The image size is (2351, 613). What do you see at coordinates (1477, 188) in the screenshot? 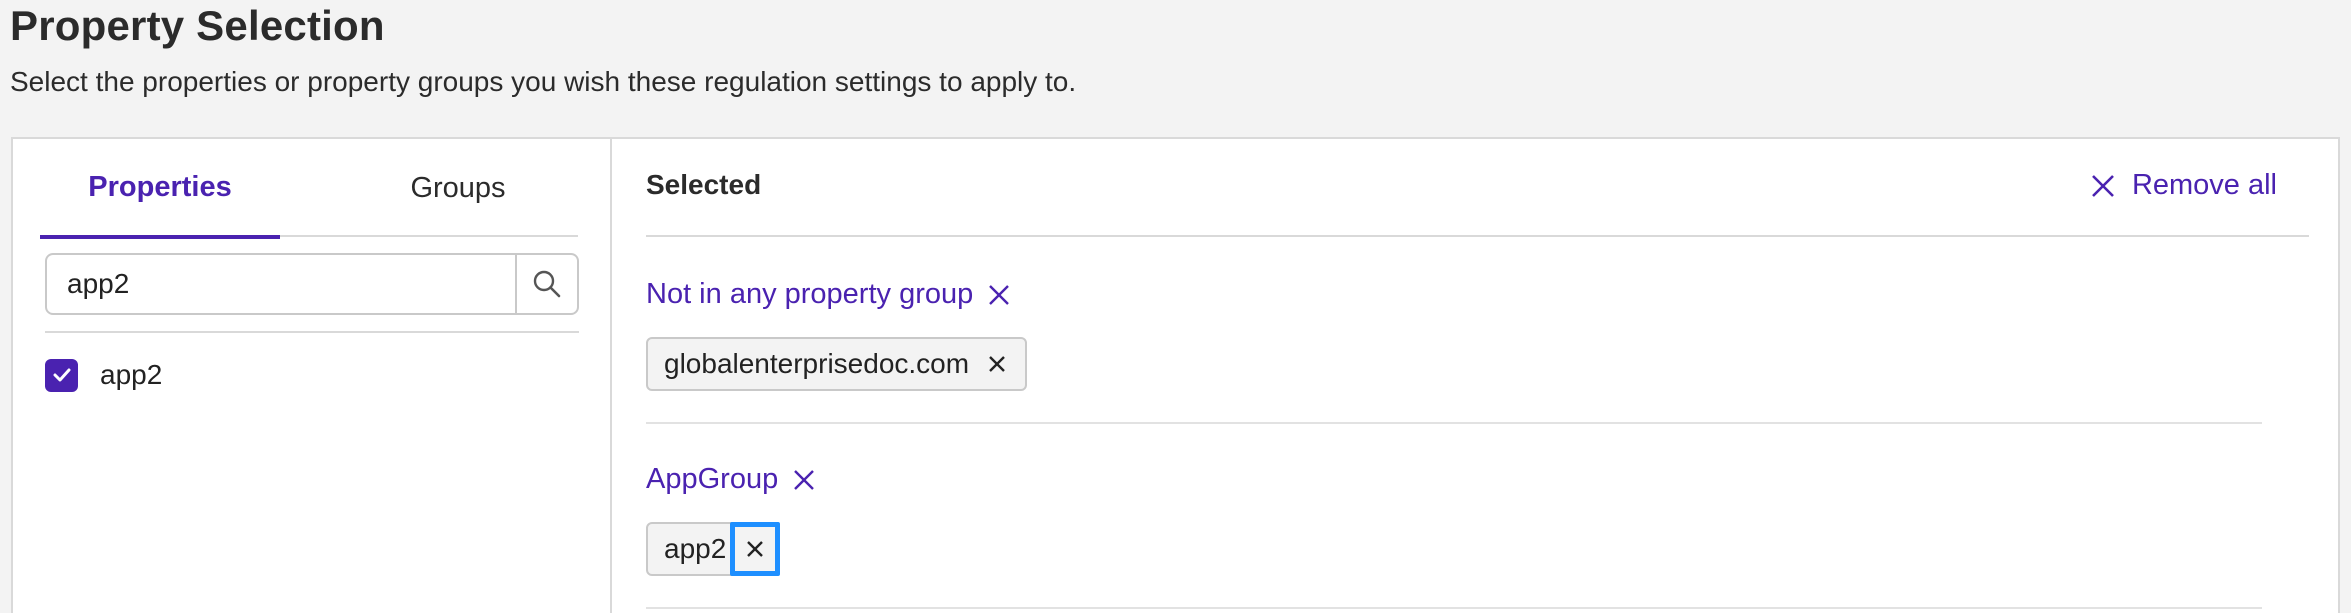
I see `selected-header: Selected Remove all` at bounding box center [1477, 188].